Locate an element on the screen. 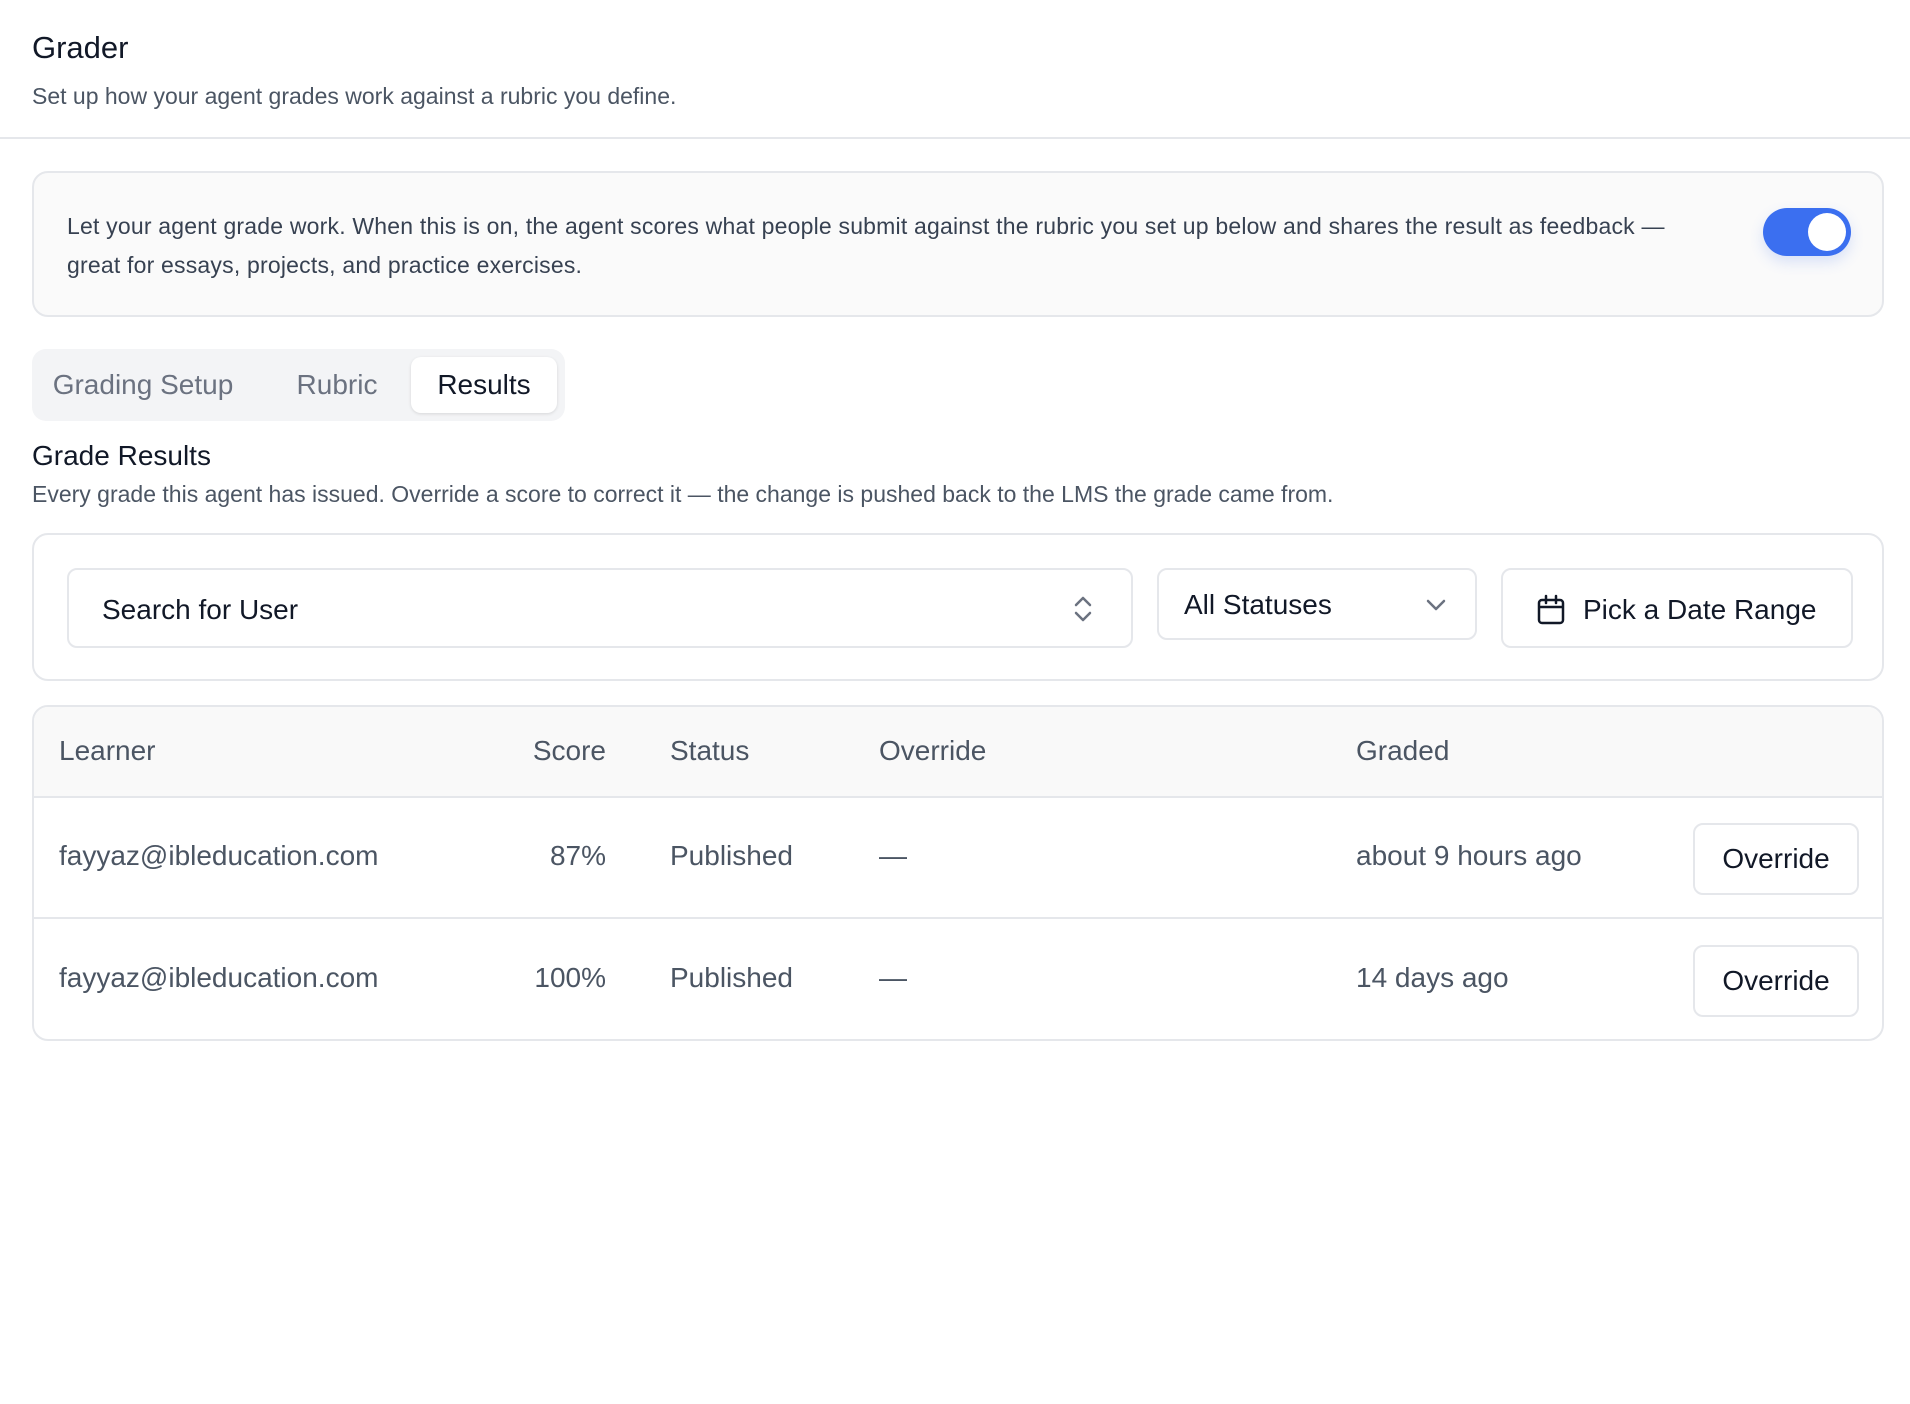 This screenshot has width=1910, height=1404. date-range-button: Pick a Date Range is located at coordinates (1677, 608).